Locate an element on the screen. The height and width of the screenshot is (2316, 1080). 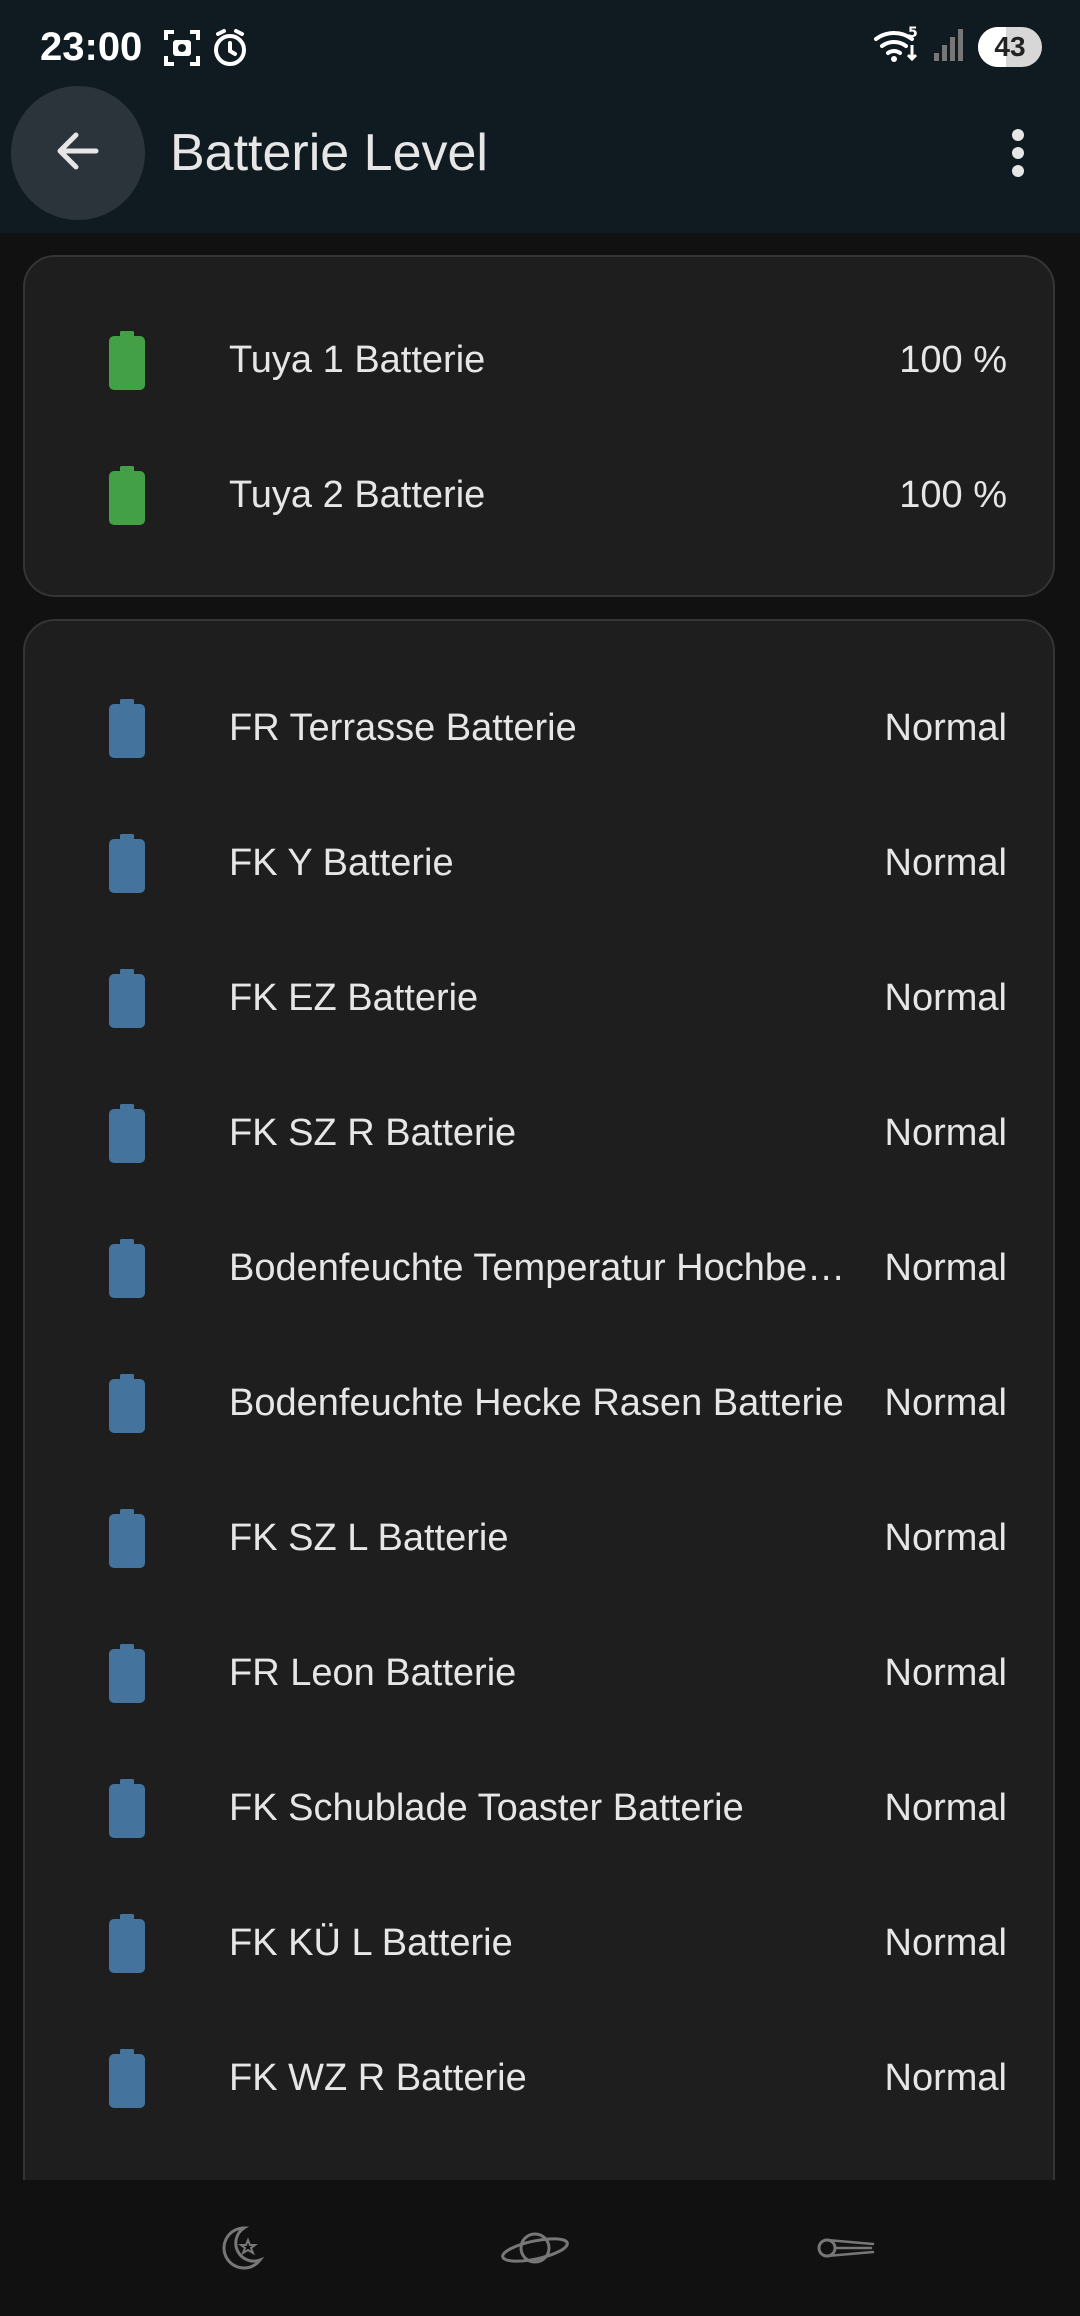
more-vert-icon is located at coordinates (1018, 155).